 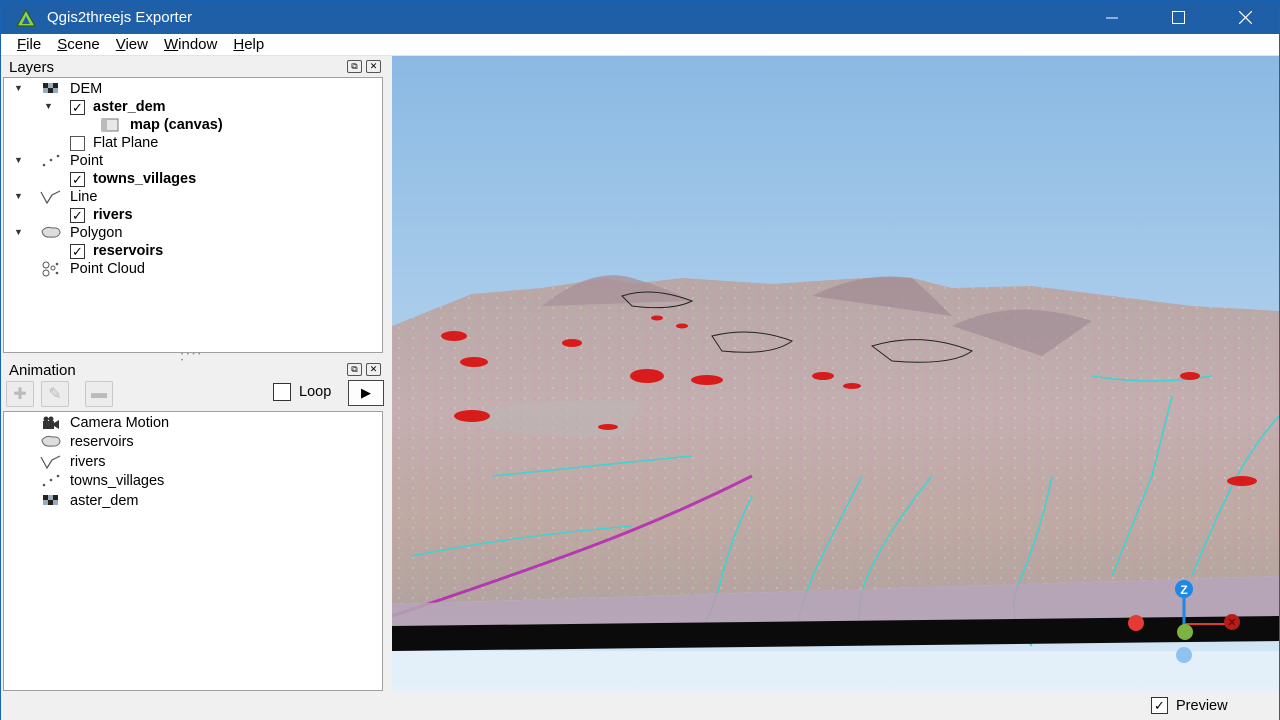 What do you see at coordinates (132, 45) in the screenshot?
I see `menu-view: View` at bounding box center [132, 45].